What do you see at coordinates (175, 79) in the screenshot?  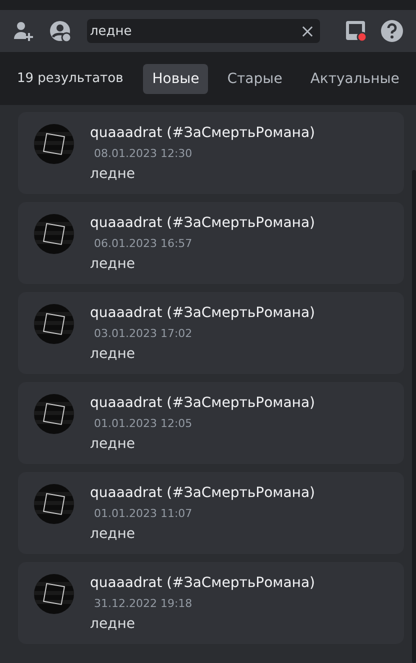 I see `sort-tab: Новые` at bounding box center [175, 79].